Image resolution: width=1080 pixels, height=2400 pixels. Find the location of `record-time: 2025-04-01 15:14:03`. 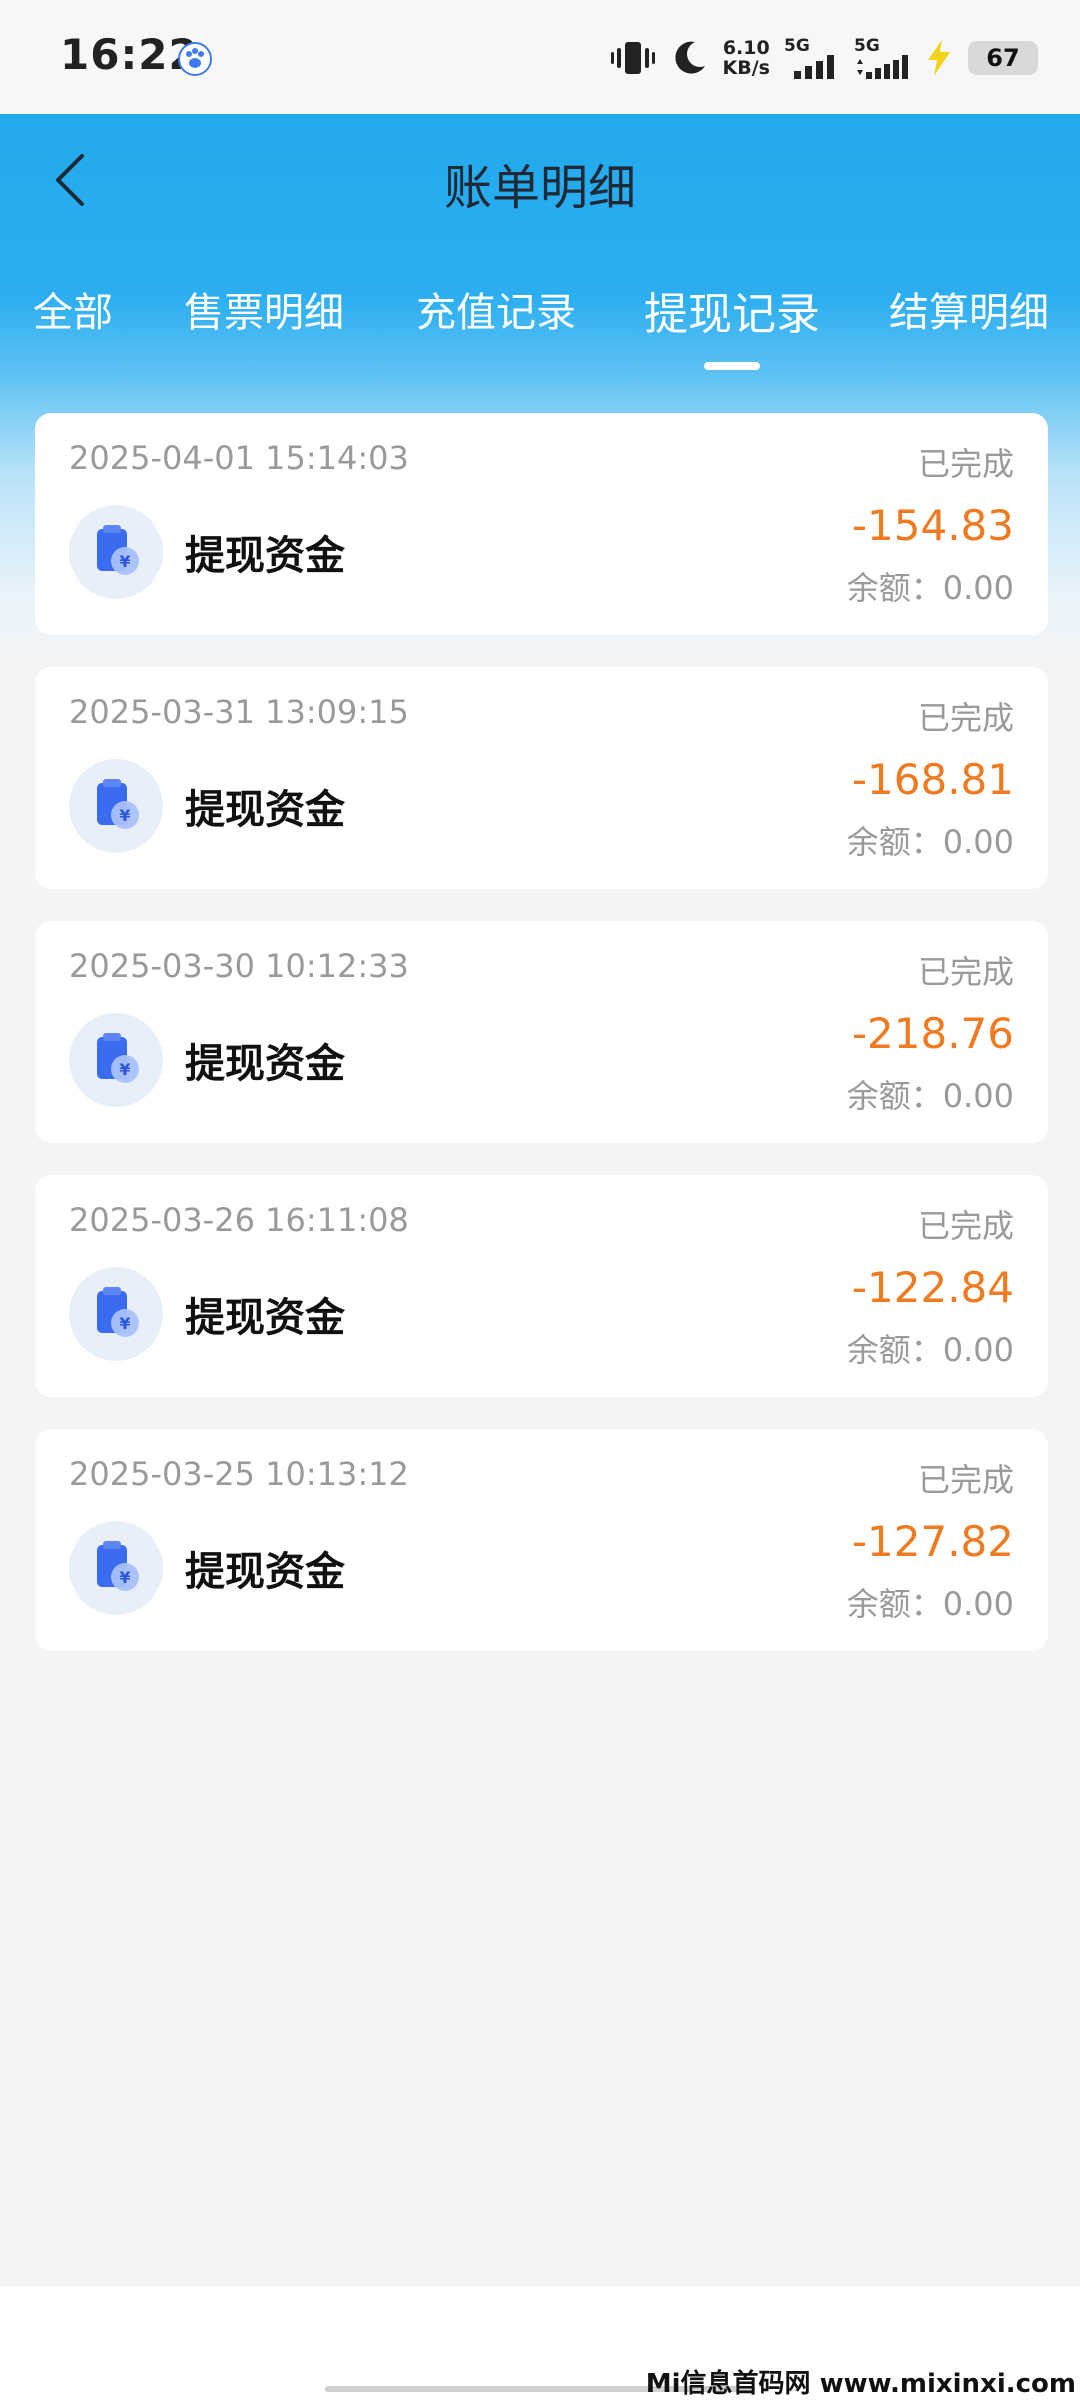

record-time: 2025-04-01 15:14:03 is located at coordinates (239, 458).